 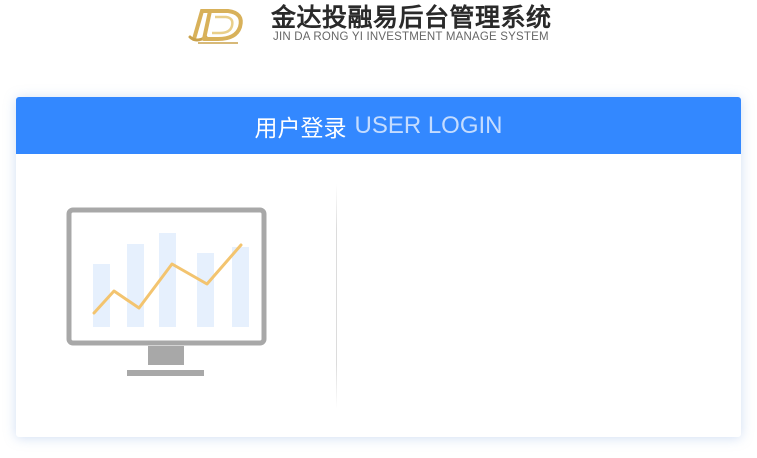 What do you see at coordinates (166, 291) in the screenshot?
I see `monitor-chart-icon` at bounding box center [166, 291].